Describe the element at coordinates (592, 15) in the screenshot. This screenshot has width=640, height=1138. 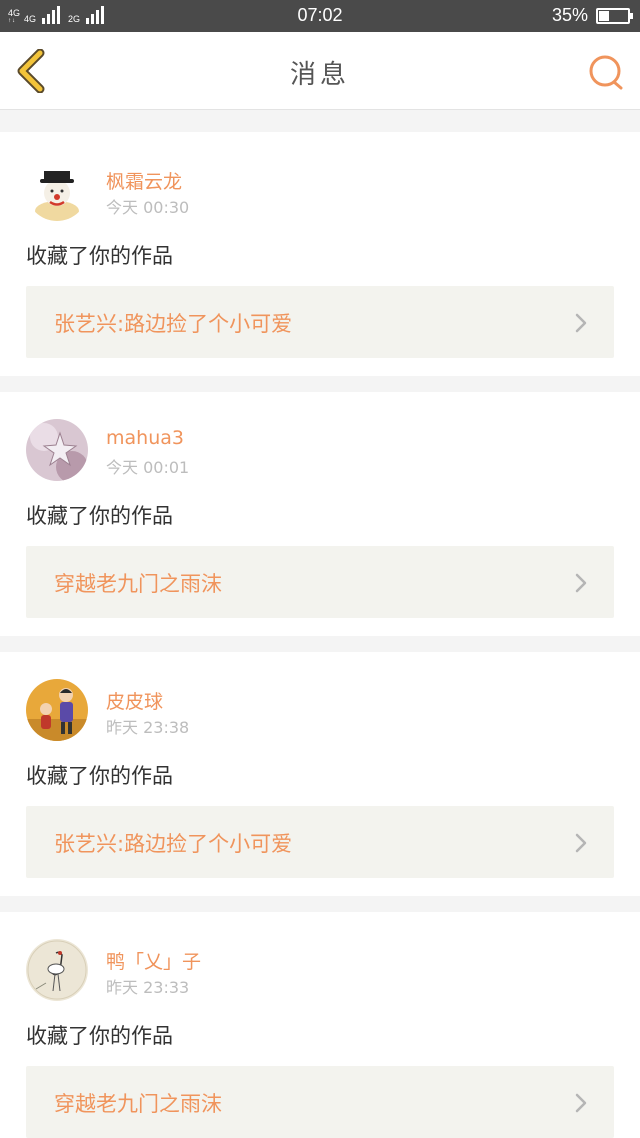
I see `battery-status: 35%` at that location.